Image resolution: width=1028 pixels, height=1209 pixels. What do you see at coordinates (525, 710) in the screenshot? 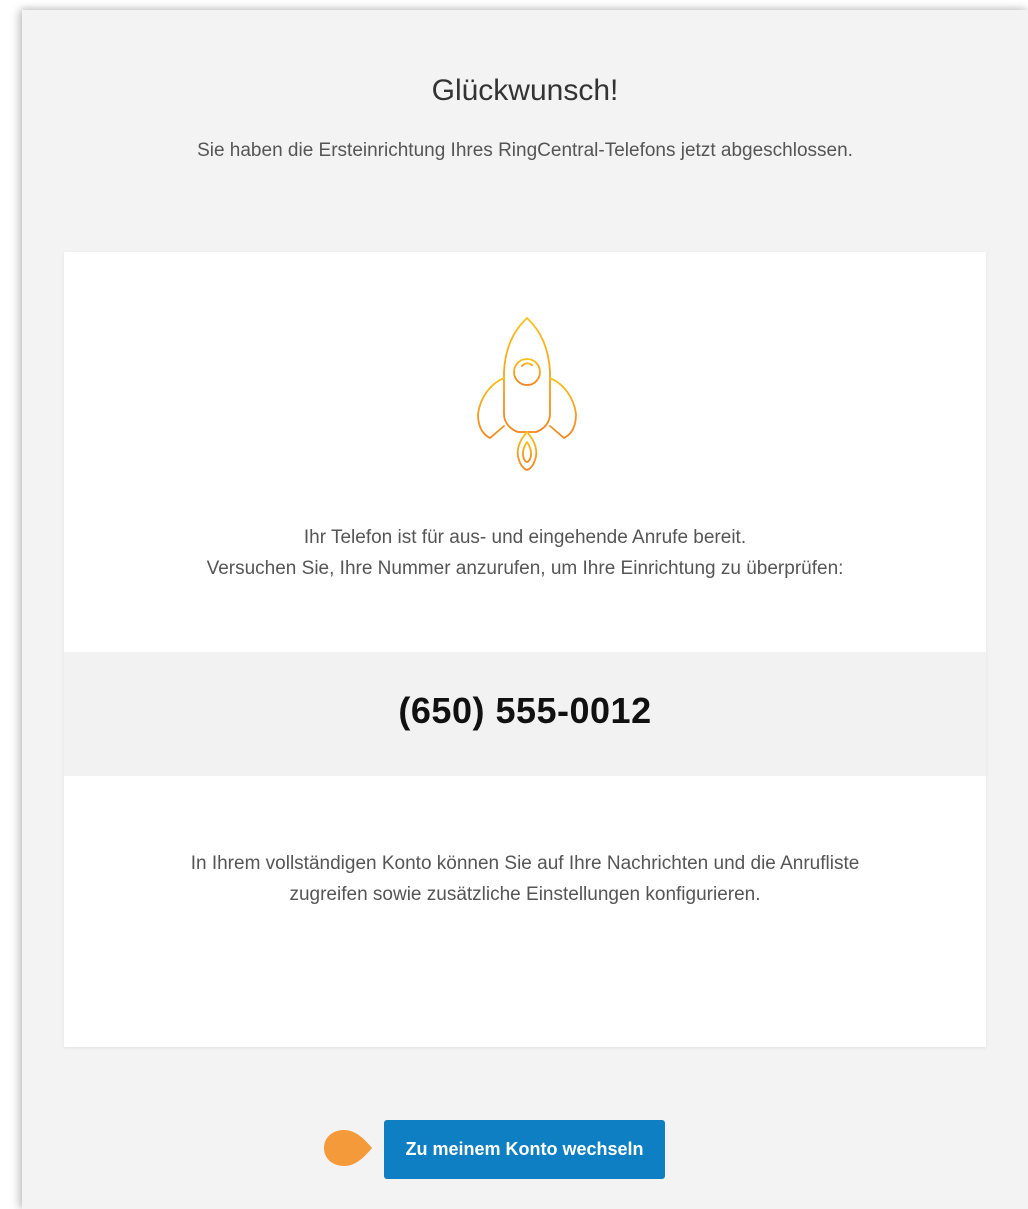
I see `phone-number: (650) 555-0012` at bounding box center [525, 710].